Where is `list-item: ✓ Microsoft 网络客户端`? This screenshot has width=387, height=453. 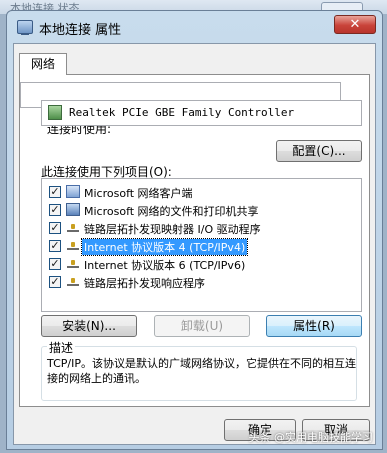 list-item: ✓ Microsoft 网络客户端 is located at coordinates (201, 192).